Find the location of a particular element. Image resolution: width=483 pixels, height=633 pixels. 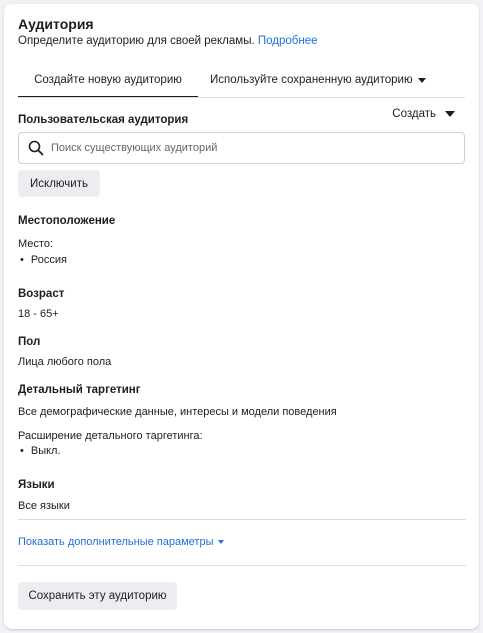

create-dropdown-label: Создать is located at coordinates (414, 114).